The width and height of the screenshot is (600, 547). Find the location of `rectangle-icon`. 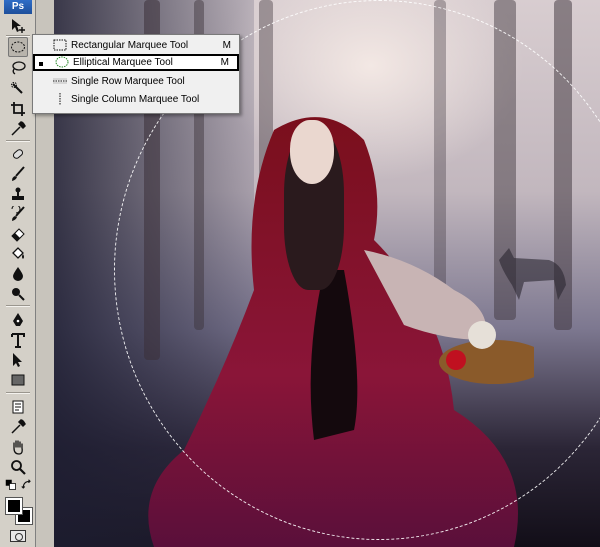

rectangle-icon is located at coordinates (18, 380).